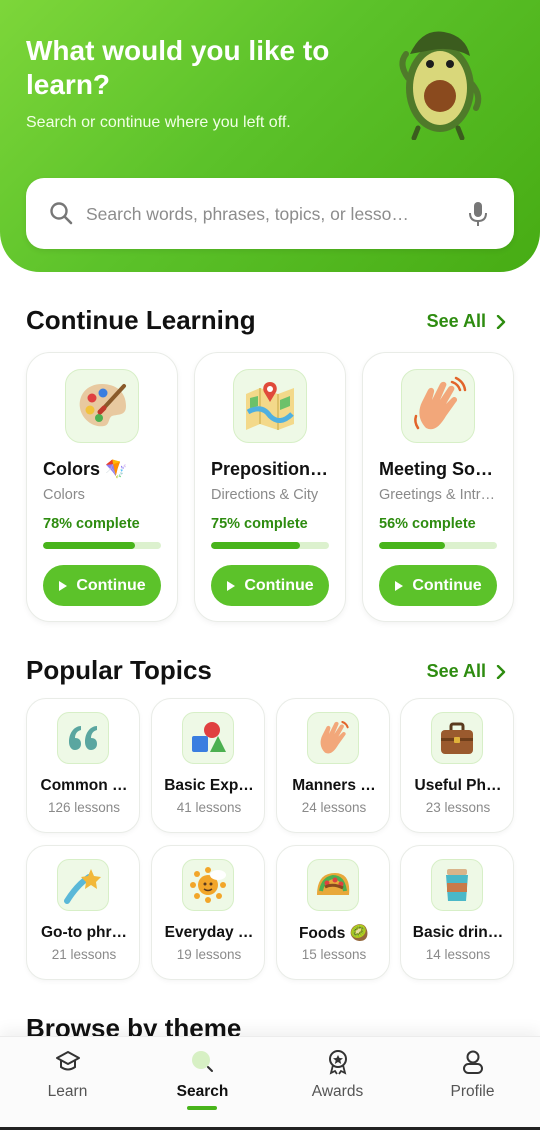 This screenshot has width=540, height=1130. I want to click on card-subtitle: Colors, so click(64, 495).